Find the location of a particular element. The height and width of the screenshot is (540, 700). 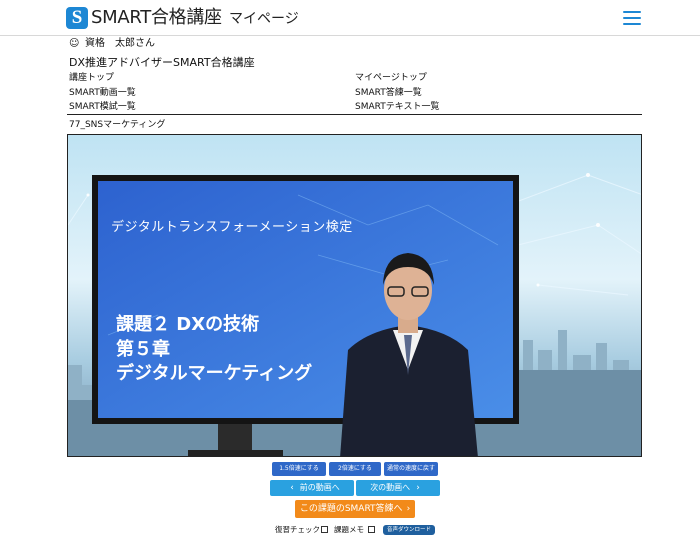

nav-divider is located at coordinates (354, 114).